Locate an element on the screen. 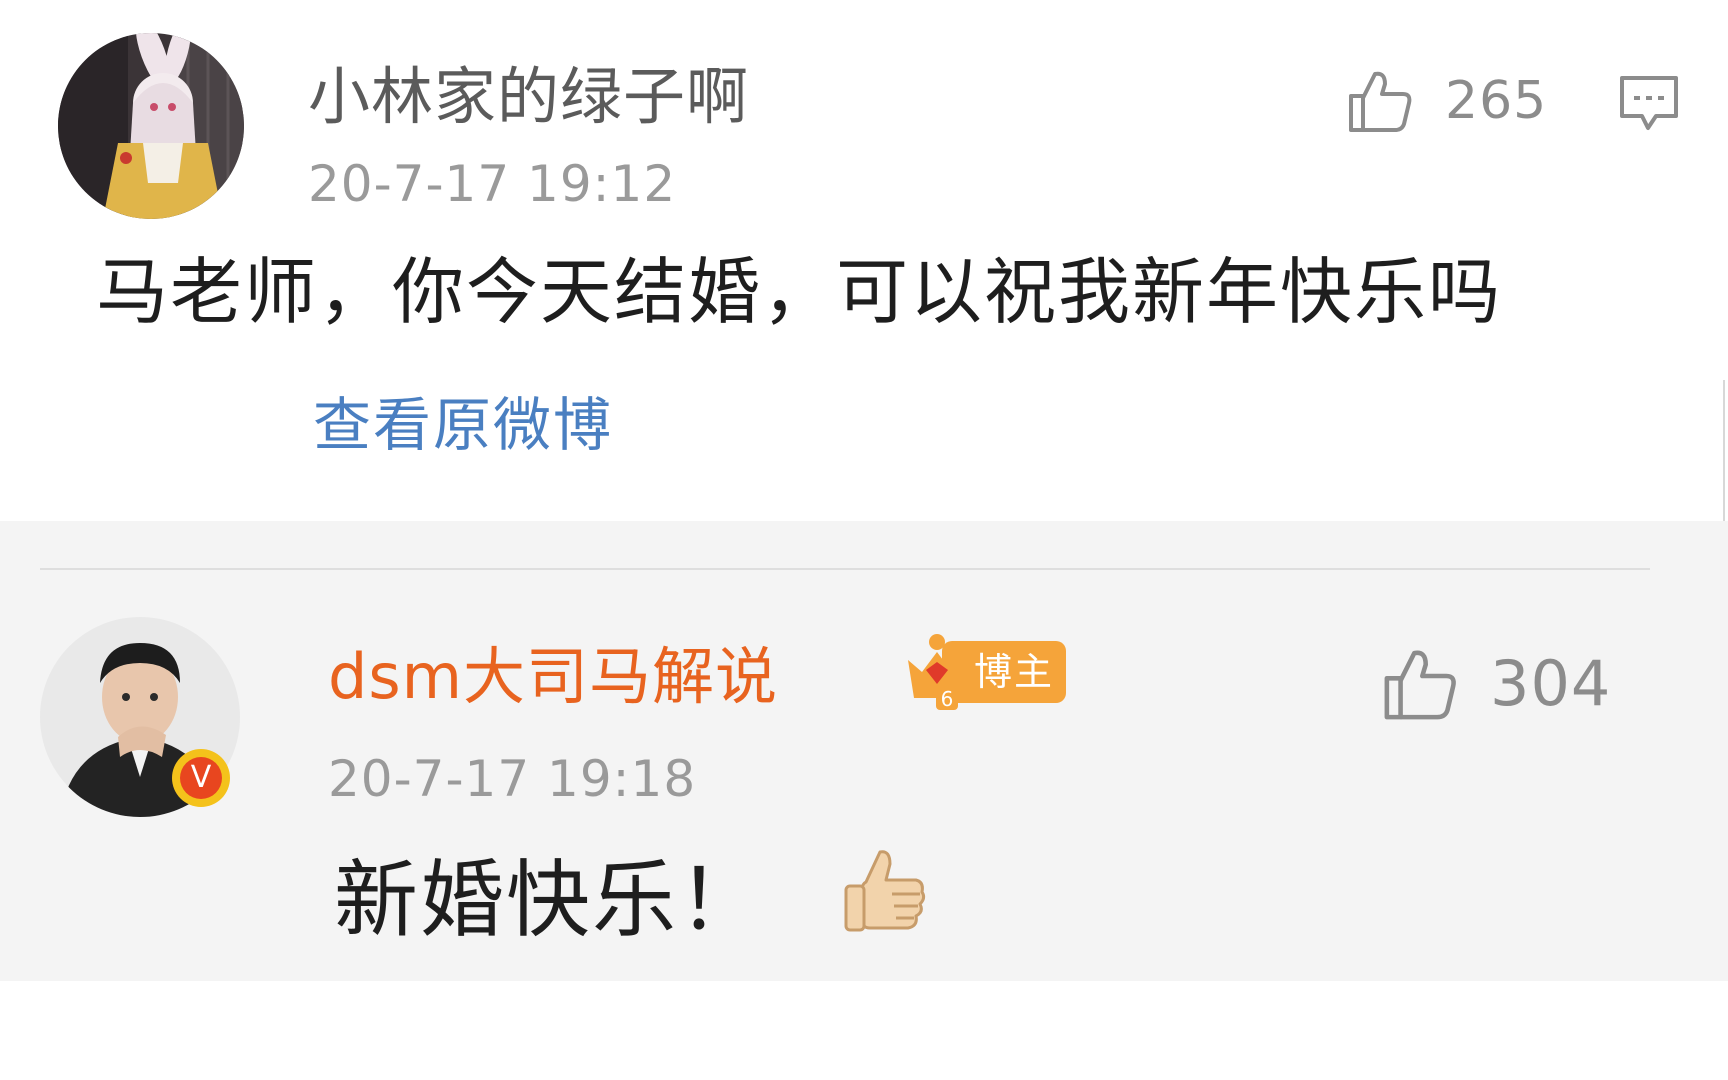 The width and height of the screenshot is (1728, 1080). view-original-post-link: 查看原微博 is located at coordinates (463, 425).